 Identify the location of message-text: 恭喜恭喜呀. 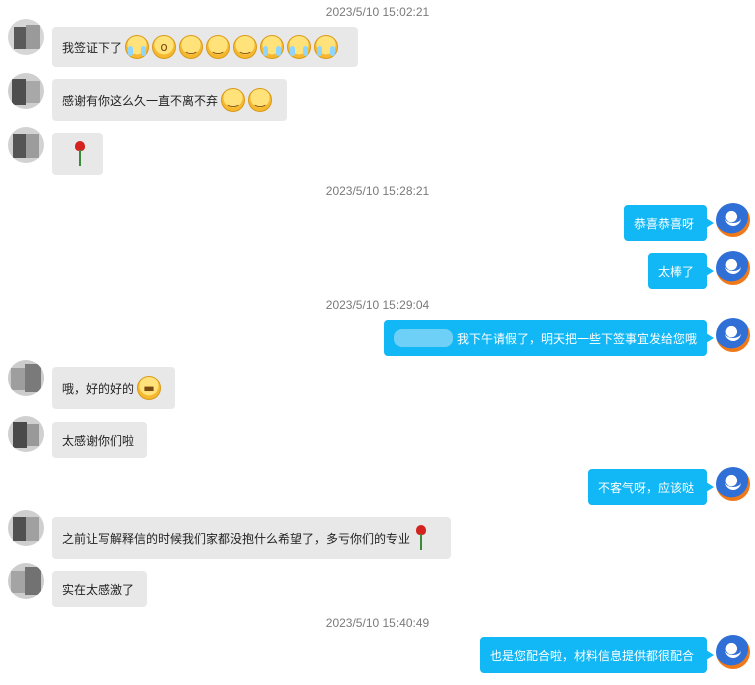
(664, 223).